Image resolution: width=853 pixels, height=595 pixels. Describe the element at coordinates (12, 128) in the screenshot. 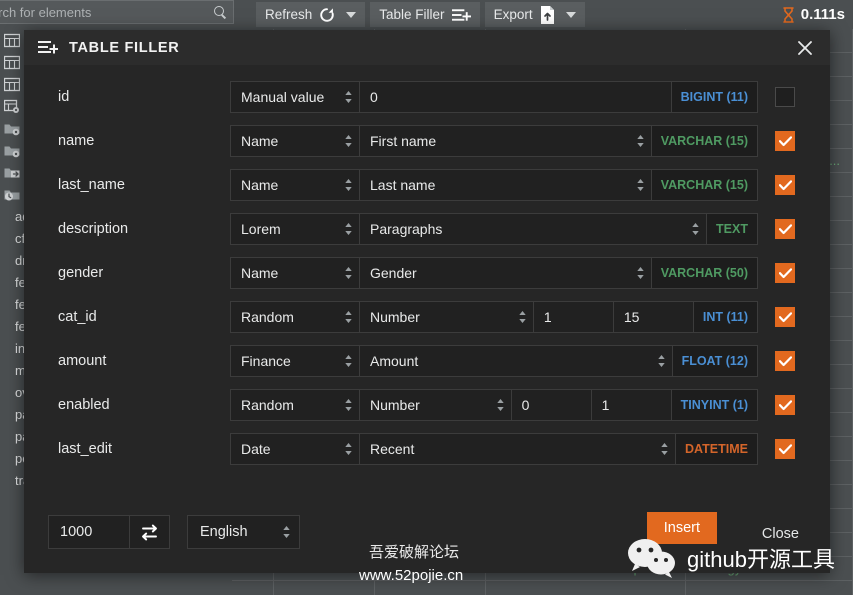

I see `folder-gear-icon` at that location.